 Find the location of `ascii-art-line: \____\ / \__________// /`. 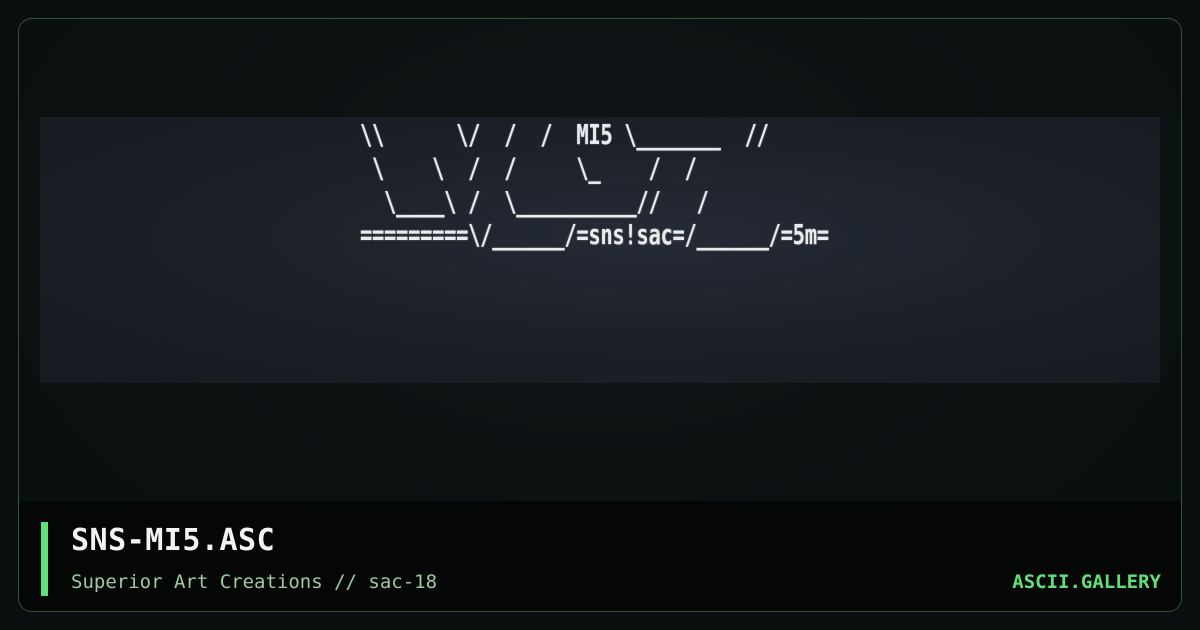

ascii-art-line: \____\ / \__________// / is located at coordinates (534, 202).